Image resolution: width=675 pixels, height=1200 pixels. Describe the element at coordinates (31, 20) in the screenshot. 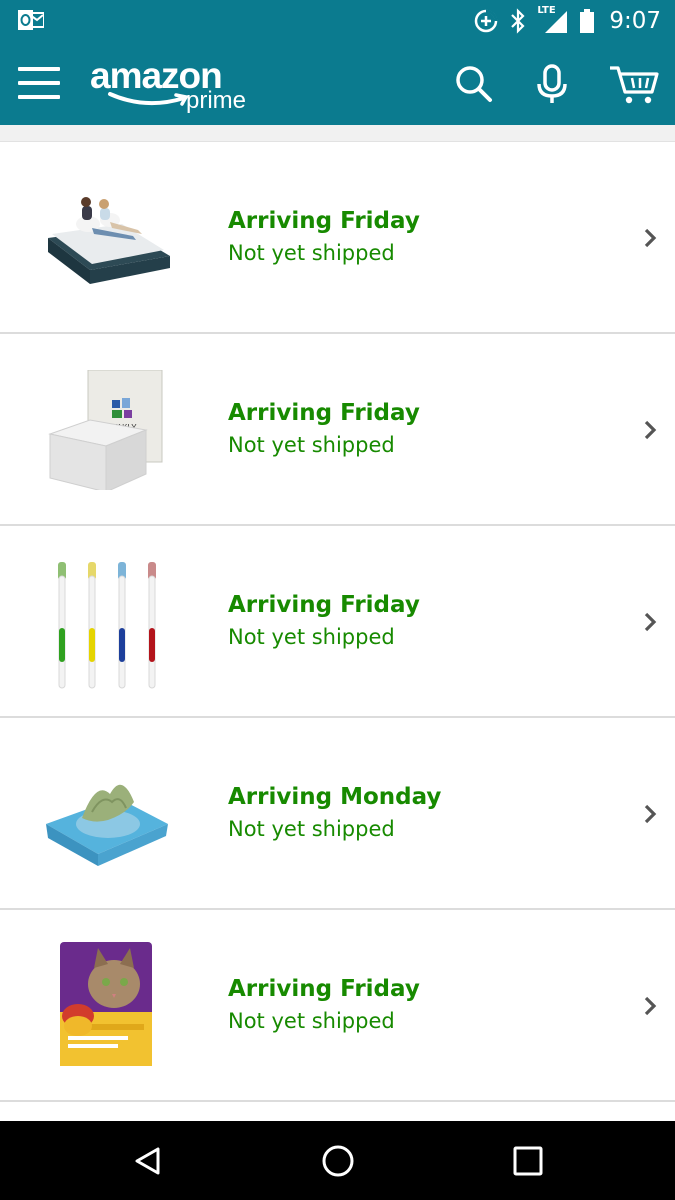

I see `outlook-icon` at that location.